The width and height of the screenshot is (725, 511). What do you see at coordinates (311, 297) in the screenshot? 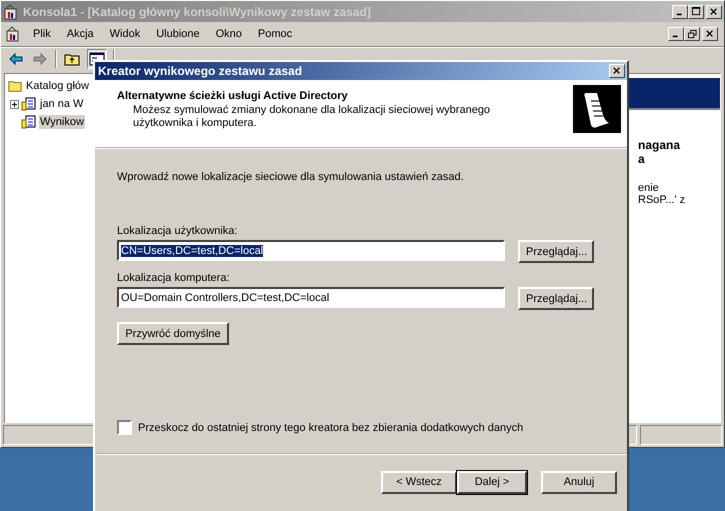
I see `input-field: OU=Domain Controllers,DC=test,DC=local` at bounding box center [311, 297].